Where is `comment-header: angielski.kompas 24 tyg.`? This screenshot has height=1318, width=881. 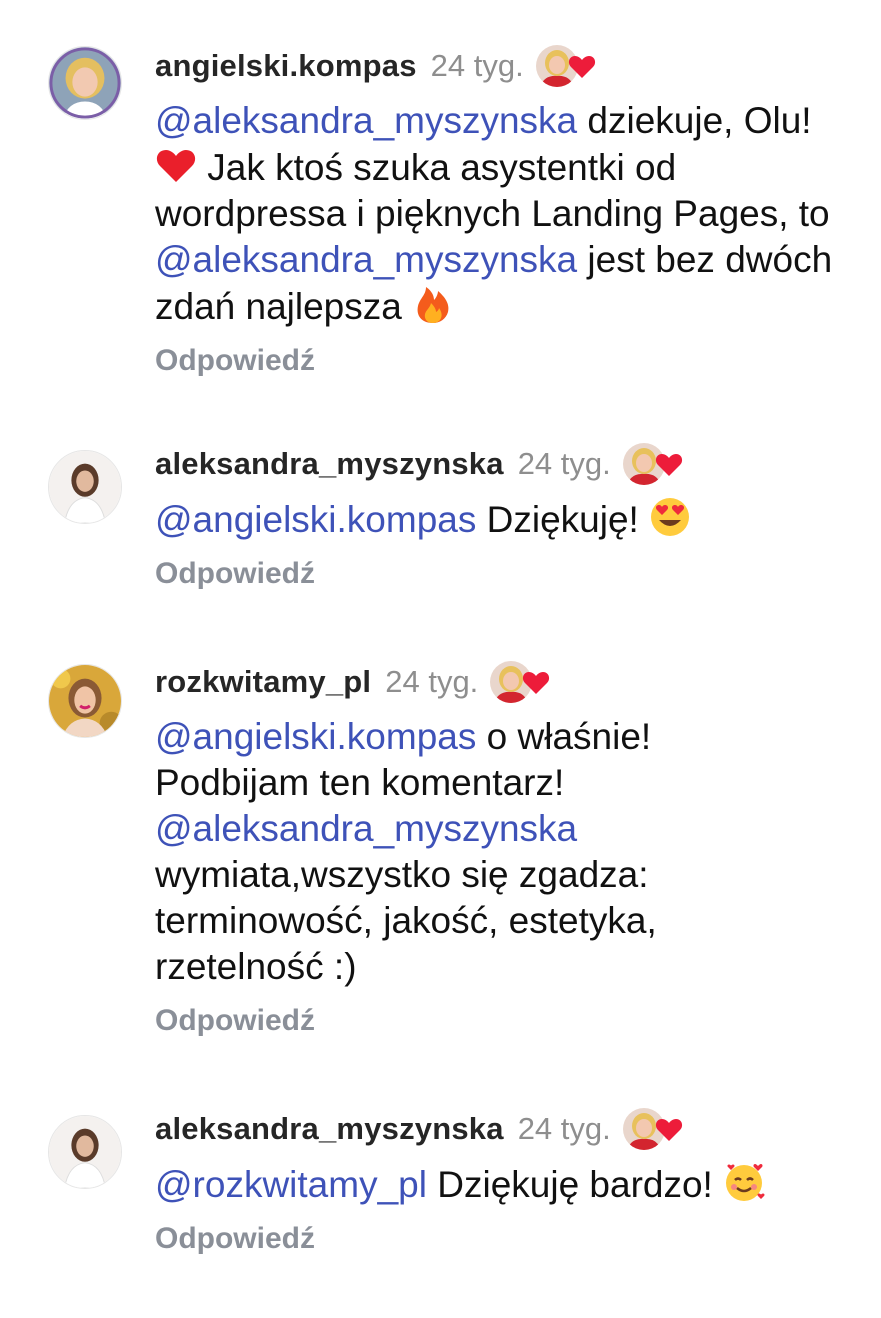
comment-header: angielski.kompas 24 tyg. is located at coordinates (508, 66).